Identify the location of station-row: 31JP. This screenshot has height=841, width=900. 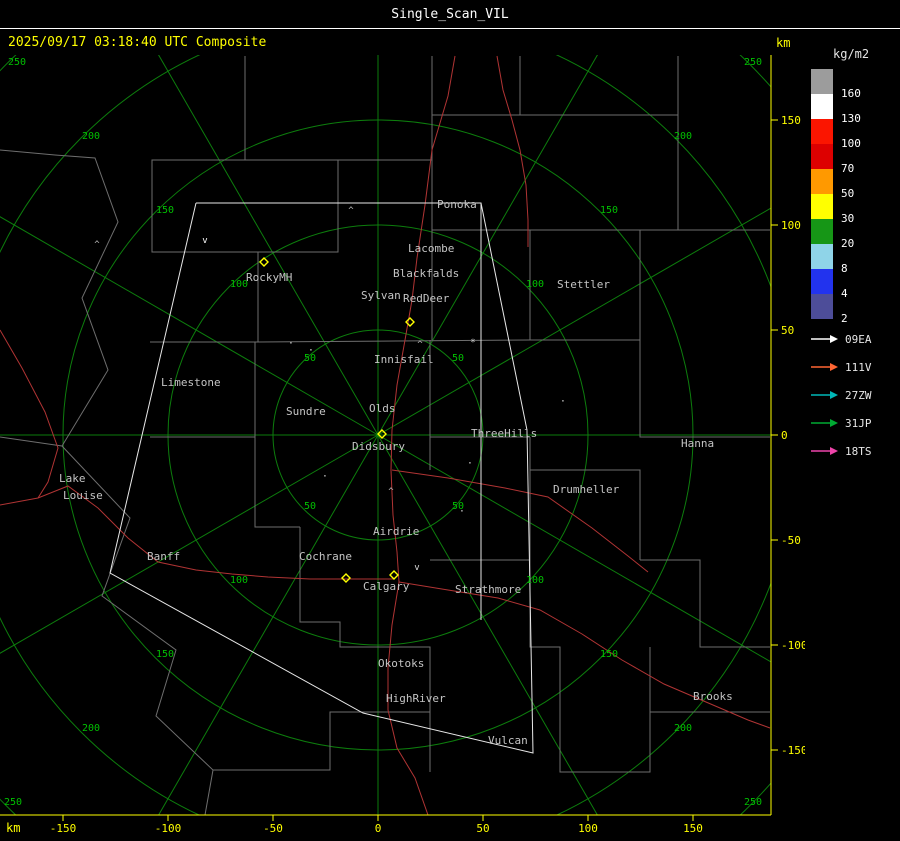
(852, 423).